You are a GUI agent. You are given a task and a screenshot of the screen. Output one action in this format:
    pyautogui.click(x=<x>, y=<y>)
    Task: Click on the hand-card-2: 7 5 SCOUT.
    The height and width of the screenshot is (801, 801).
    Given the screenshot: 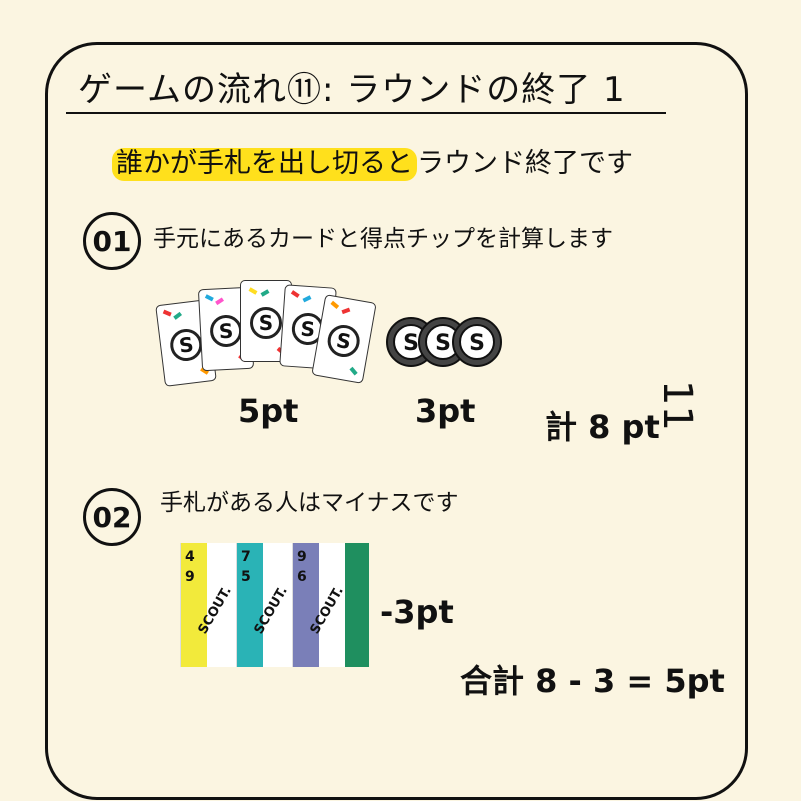 What is the action you would take?
    pyautogui.click(x=264, y=605)
    